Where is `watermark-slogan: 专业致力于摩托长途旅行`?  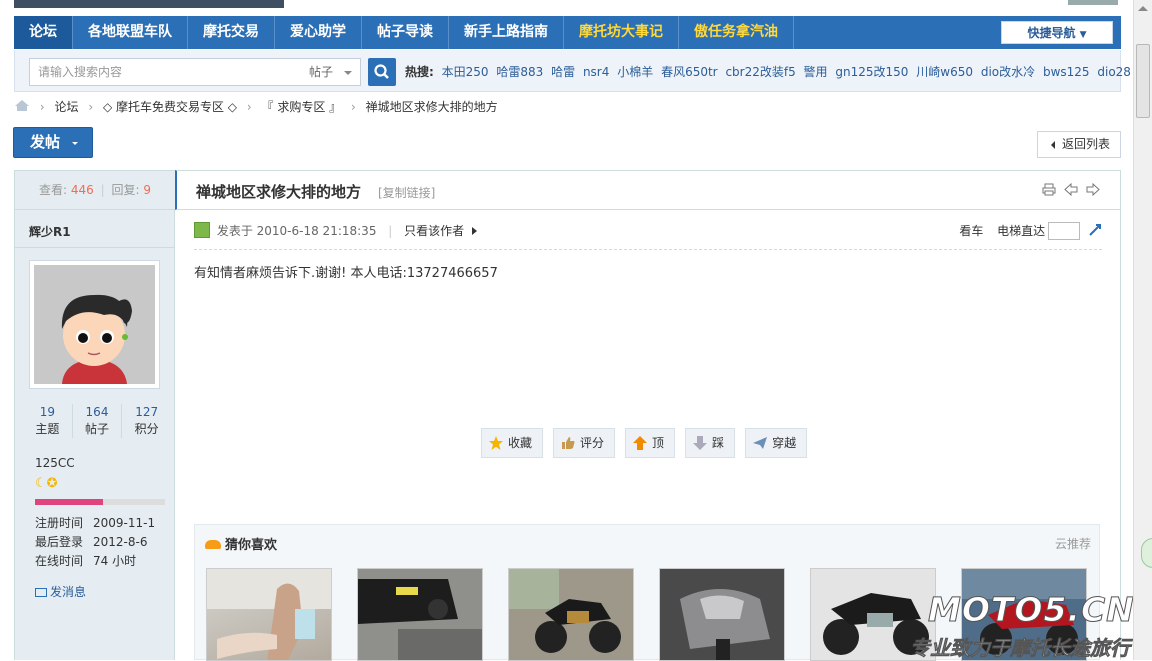 watermark-slogan: 专业致力于摩托长途旅行 is located at coordinates (1020, 648).